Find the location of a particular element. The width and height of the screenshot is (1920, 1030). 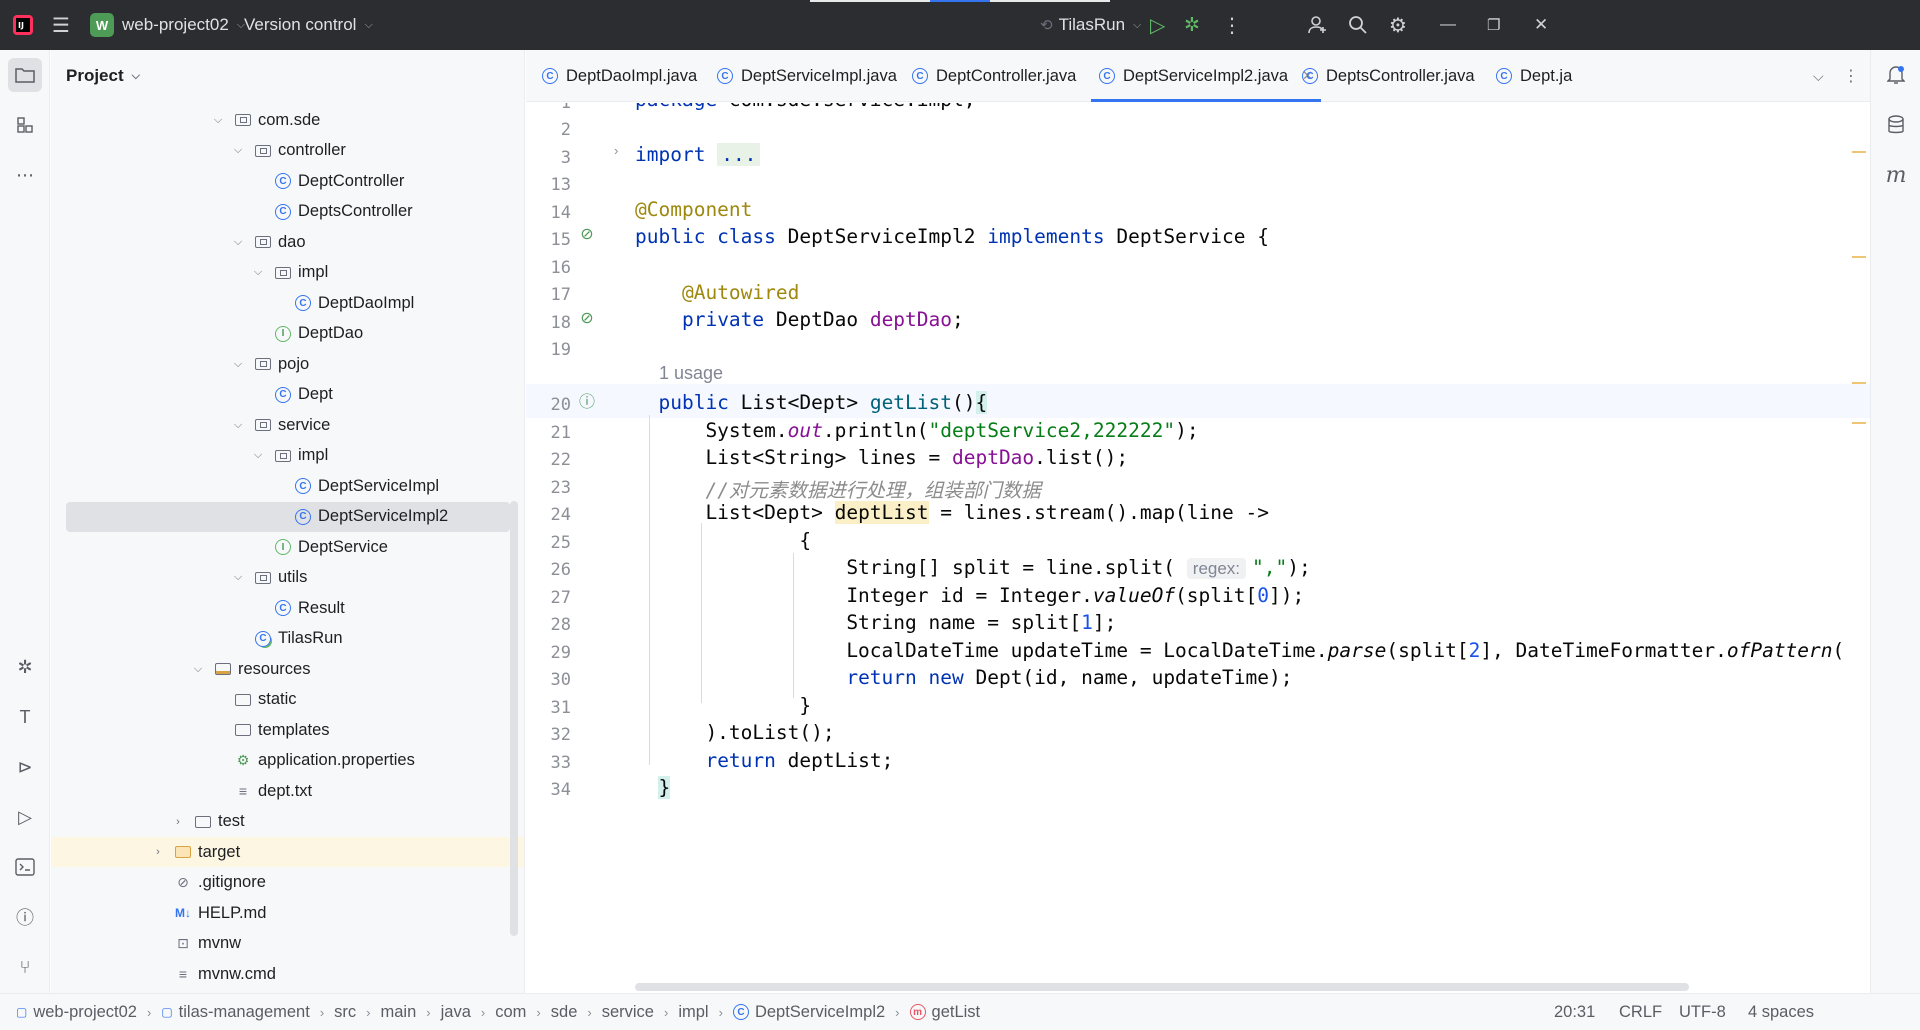

tree-item: ⌵ resources is located at coordinates (287, 669).